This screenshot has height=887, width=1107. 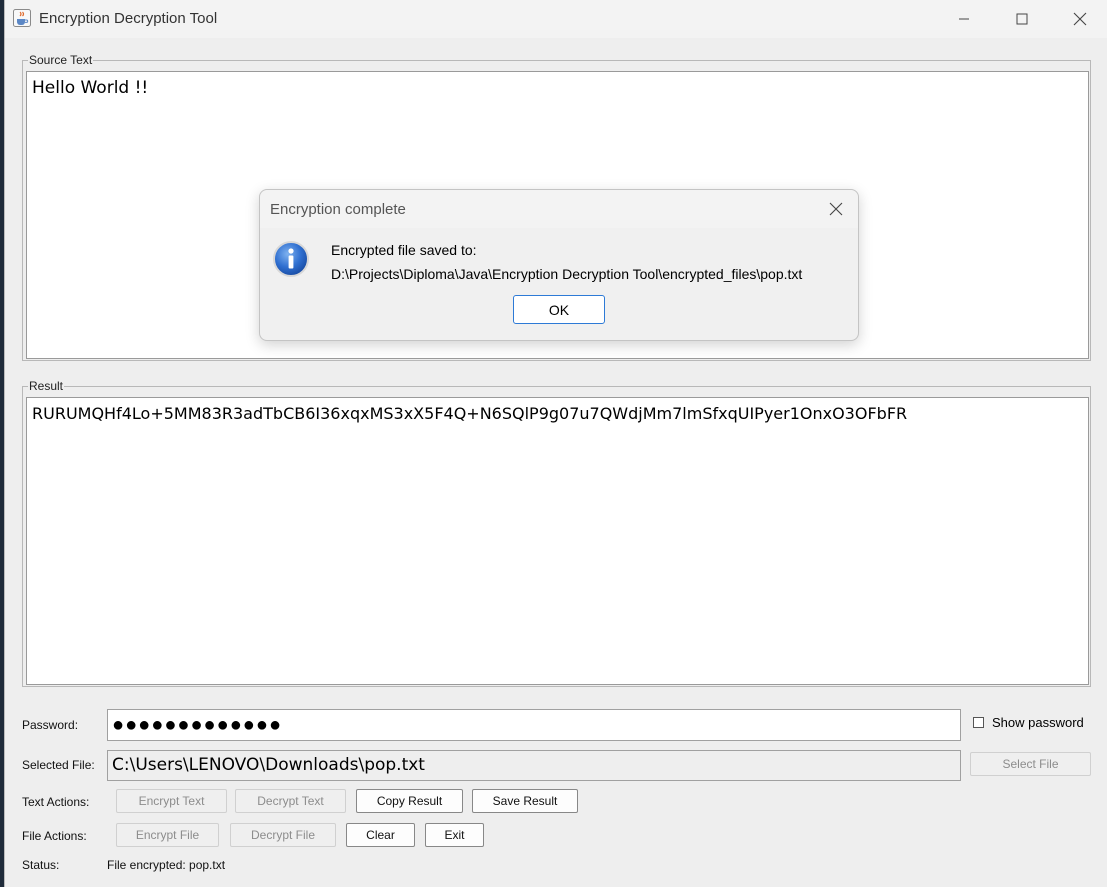 What do you see at coordinates (54, 836) in the screenshot?
I see `file-actions-label: File Actions:` at bounding box center [54, 836].